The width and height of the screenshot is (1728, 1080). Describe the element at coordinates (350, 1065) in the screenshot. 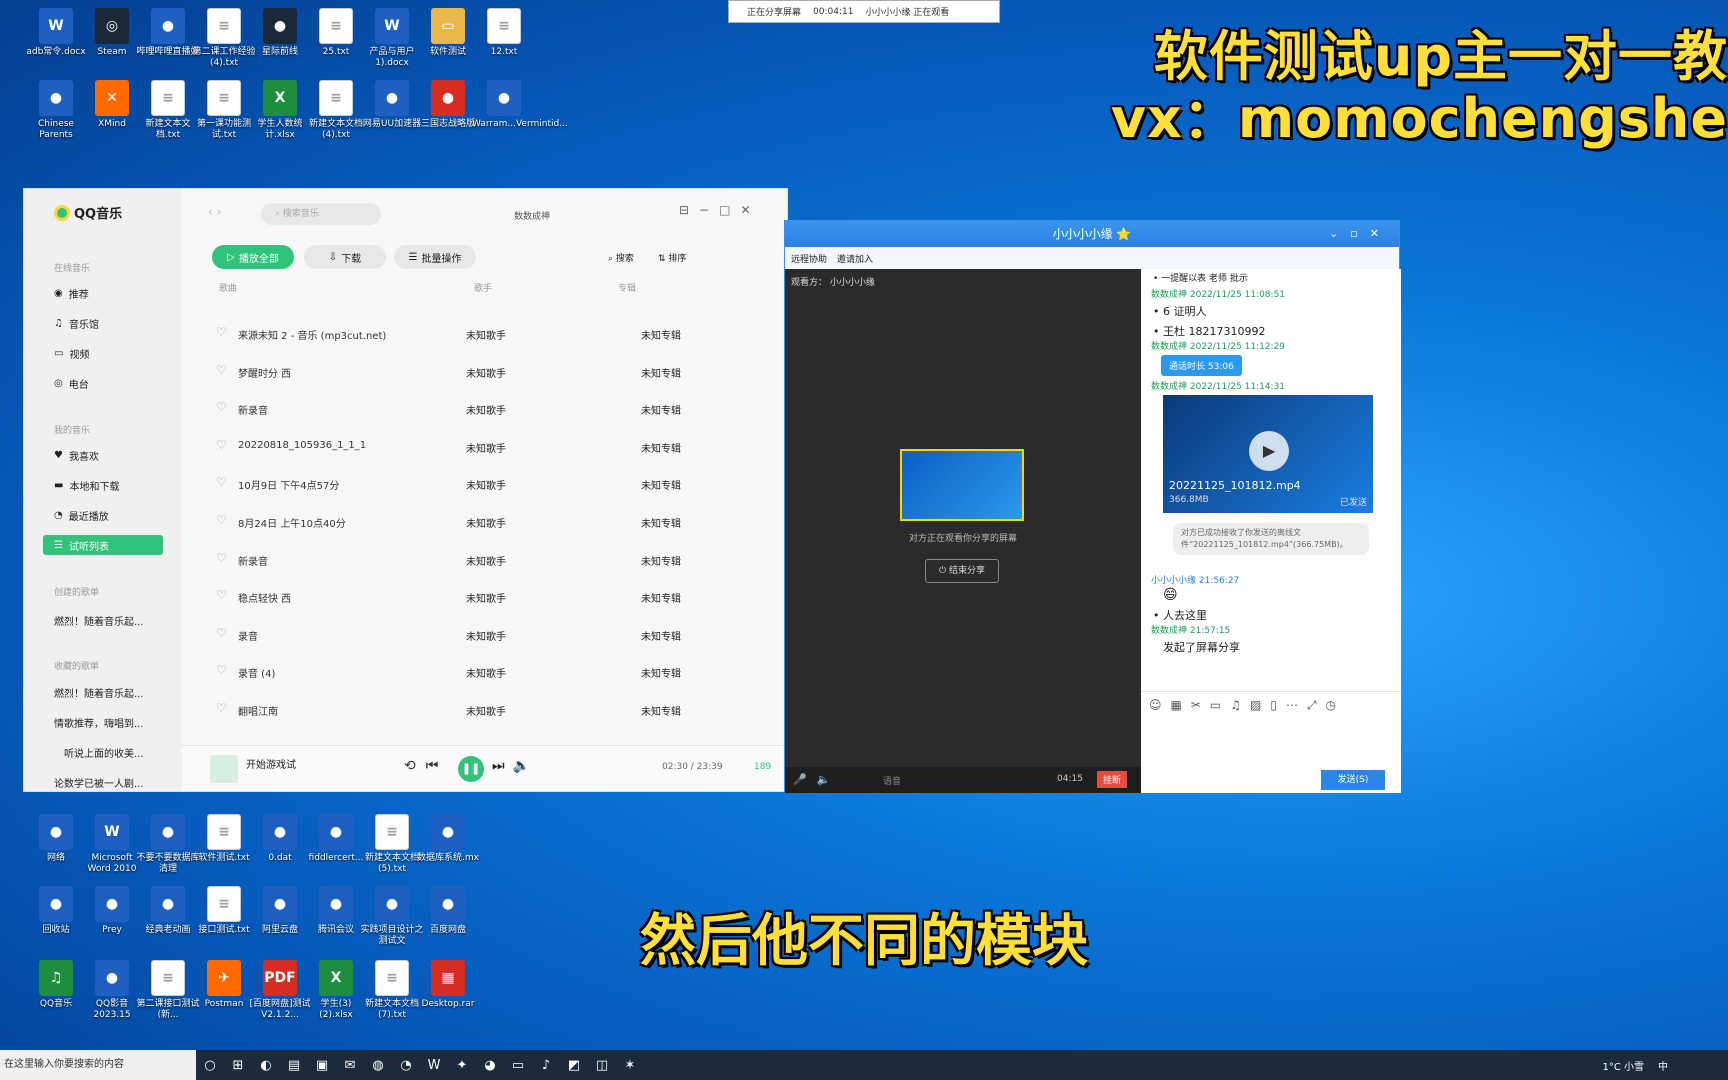

I see `mail-icon: ✉` at that location.